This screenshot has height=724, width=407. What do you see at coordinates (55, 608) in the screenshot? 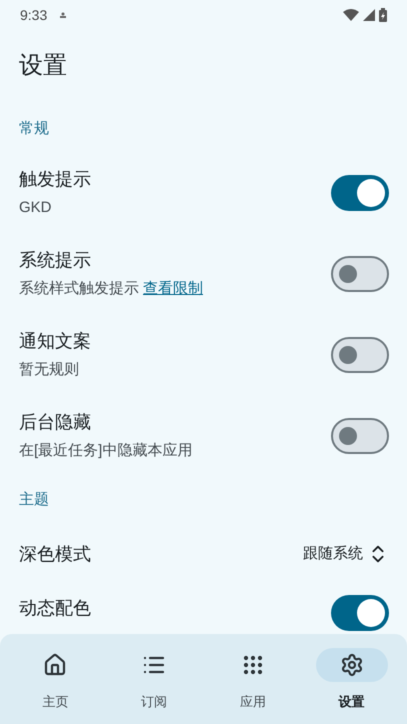
I see `setting-title: 动态配色` at bounding box center [55, 608].